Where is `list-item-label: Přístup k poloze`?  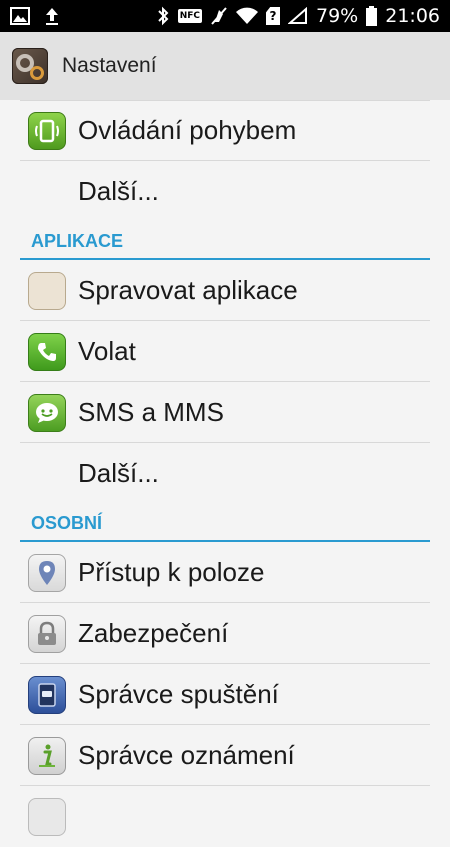 list-item-label: Přístup k poloze is located at coordinates (171, 572).